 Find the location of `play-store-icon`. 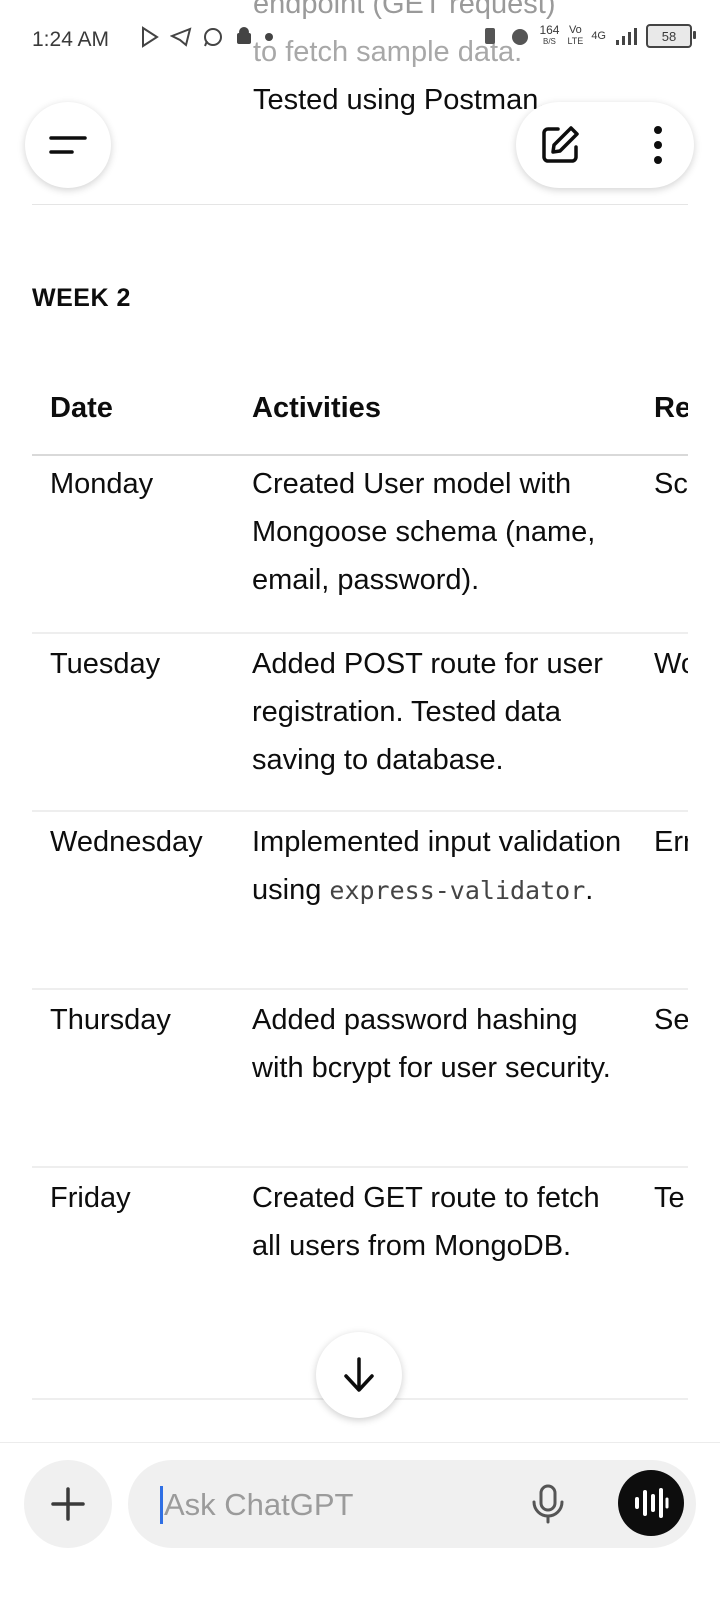

play-store-icon is located at coordinates (150, 37).